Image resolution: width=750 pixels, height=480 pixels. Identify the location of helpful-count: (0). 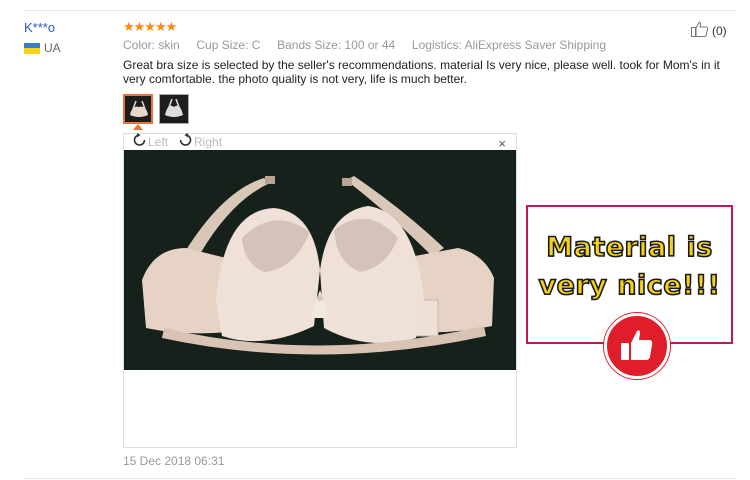
(719, 30).